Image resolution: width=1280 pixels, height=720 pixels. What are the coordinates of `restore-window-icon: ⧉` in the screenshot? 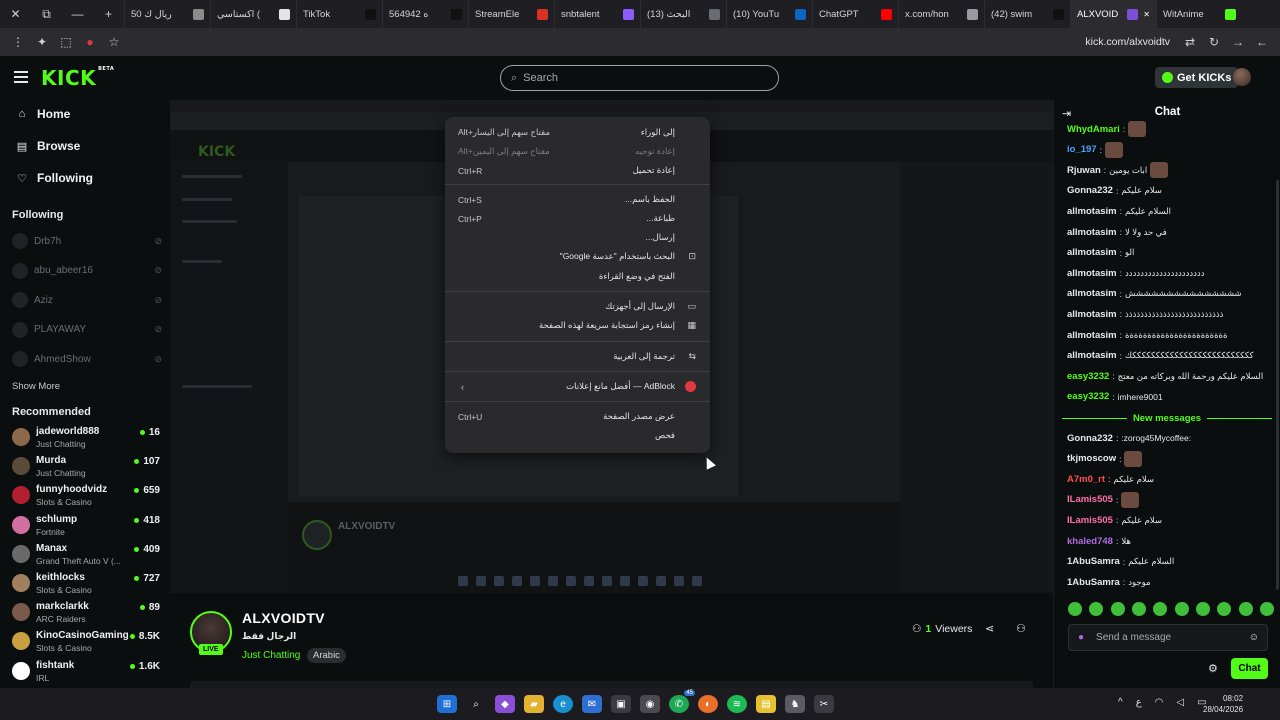 It's located at (46, 14).